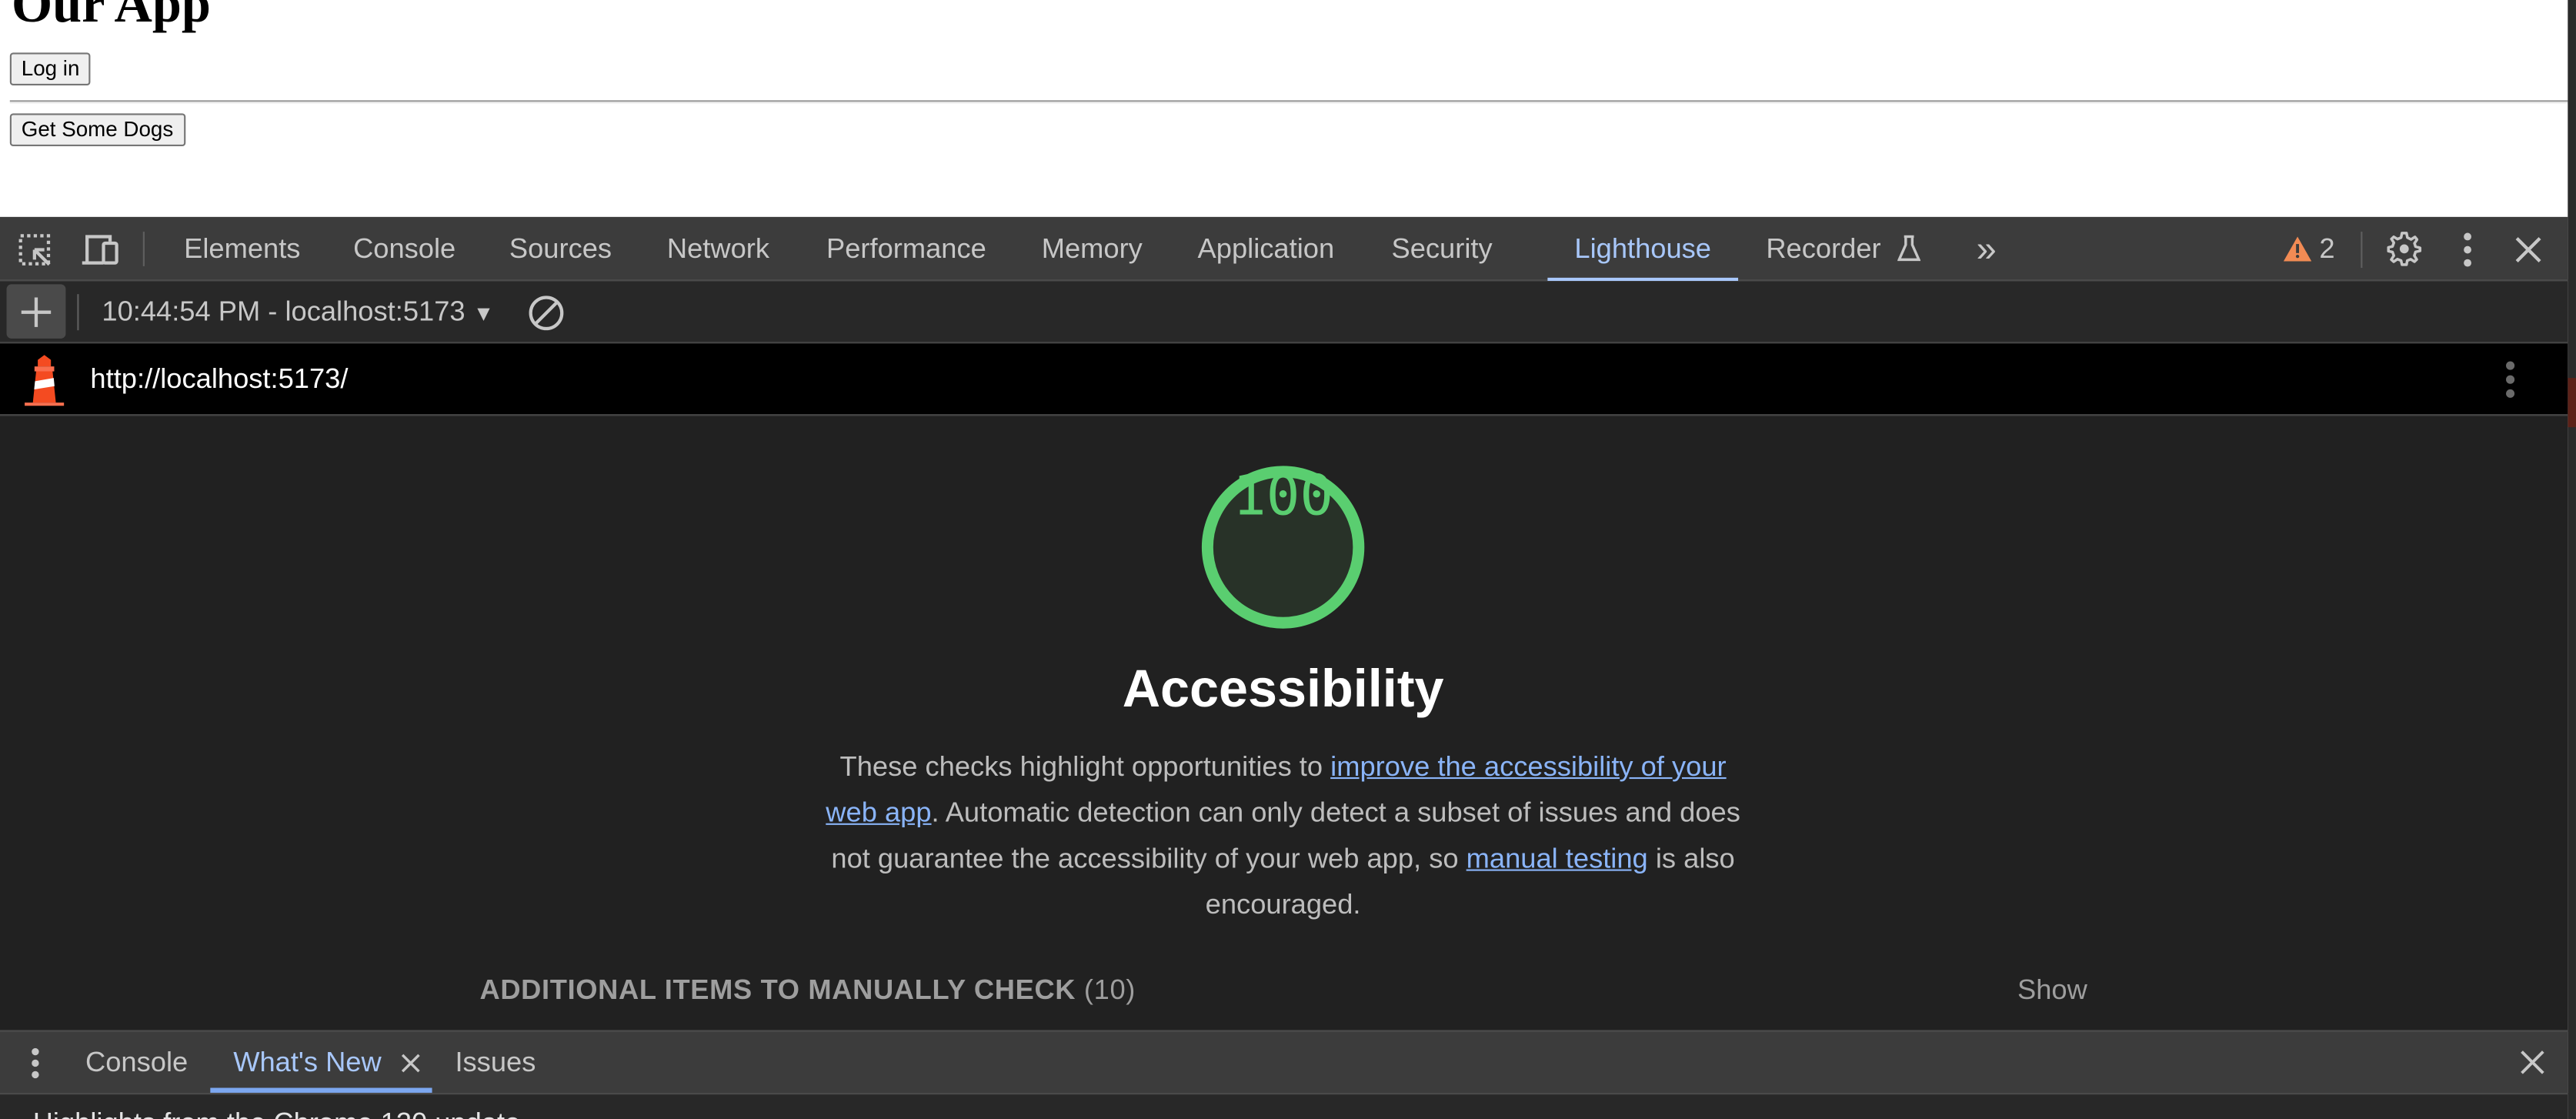 The image size is (2576, 1119). What do you see at coordinates (1284, 1106) in the screenshot?
I see `whats-new-panel: Highlights from the Chrome 120 update` at bounding box center [1284, 1106].